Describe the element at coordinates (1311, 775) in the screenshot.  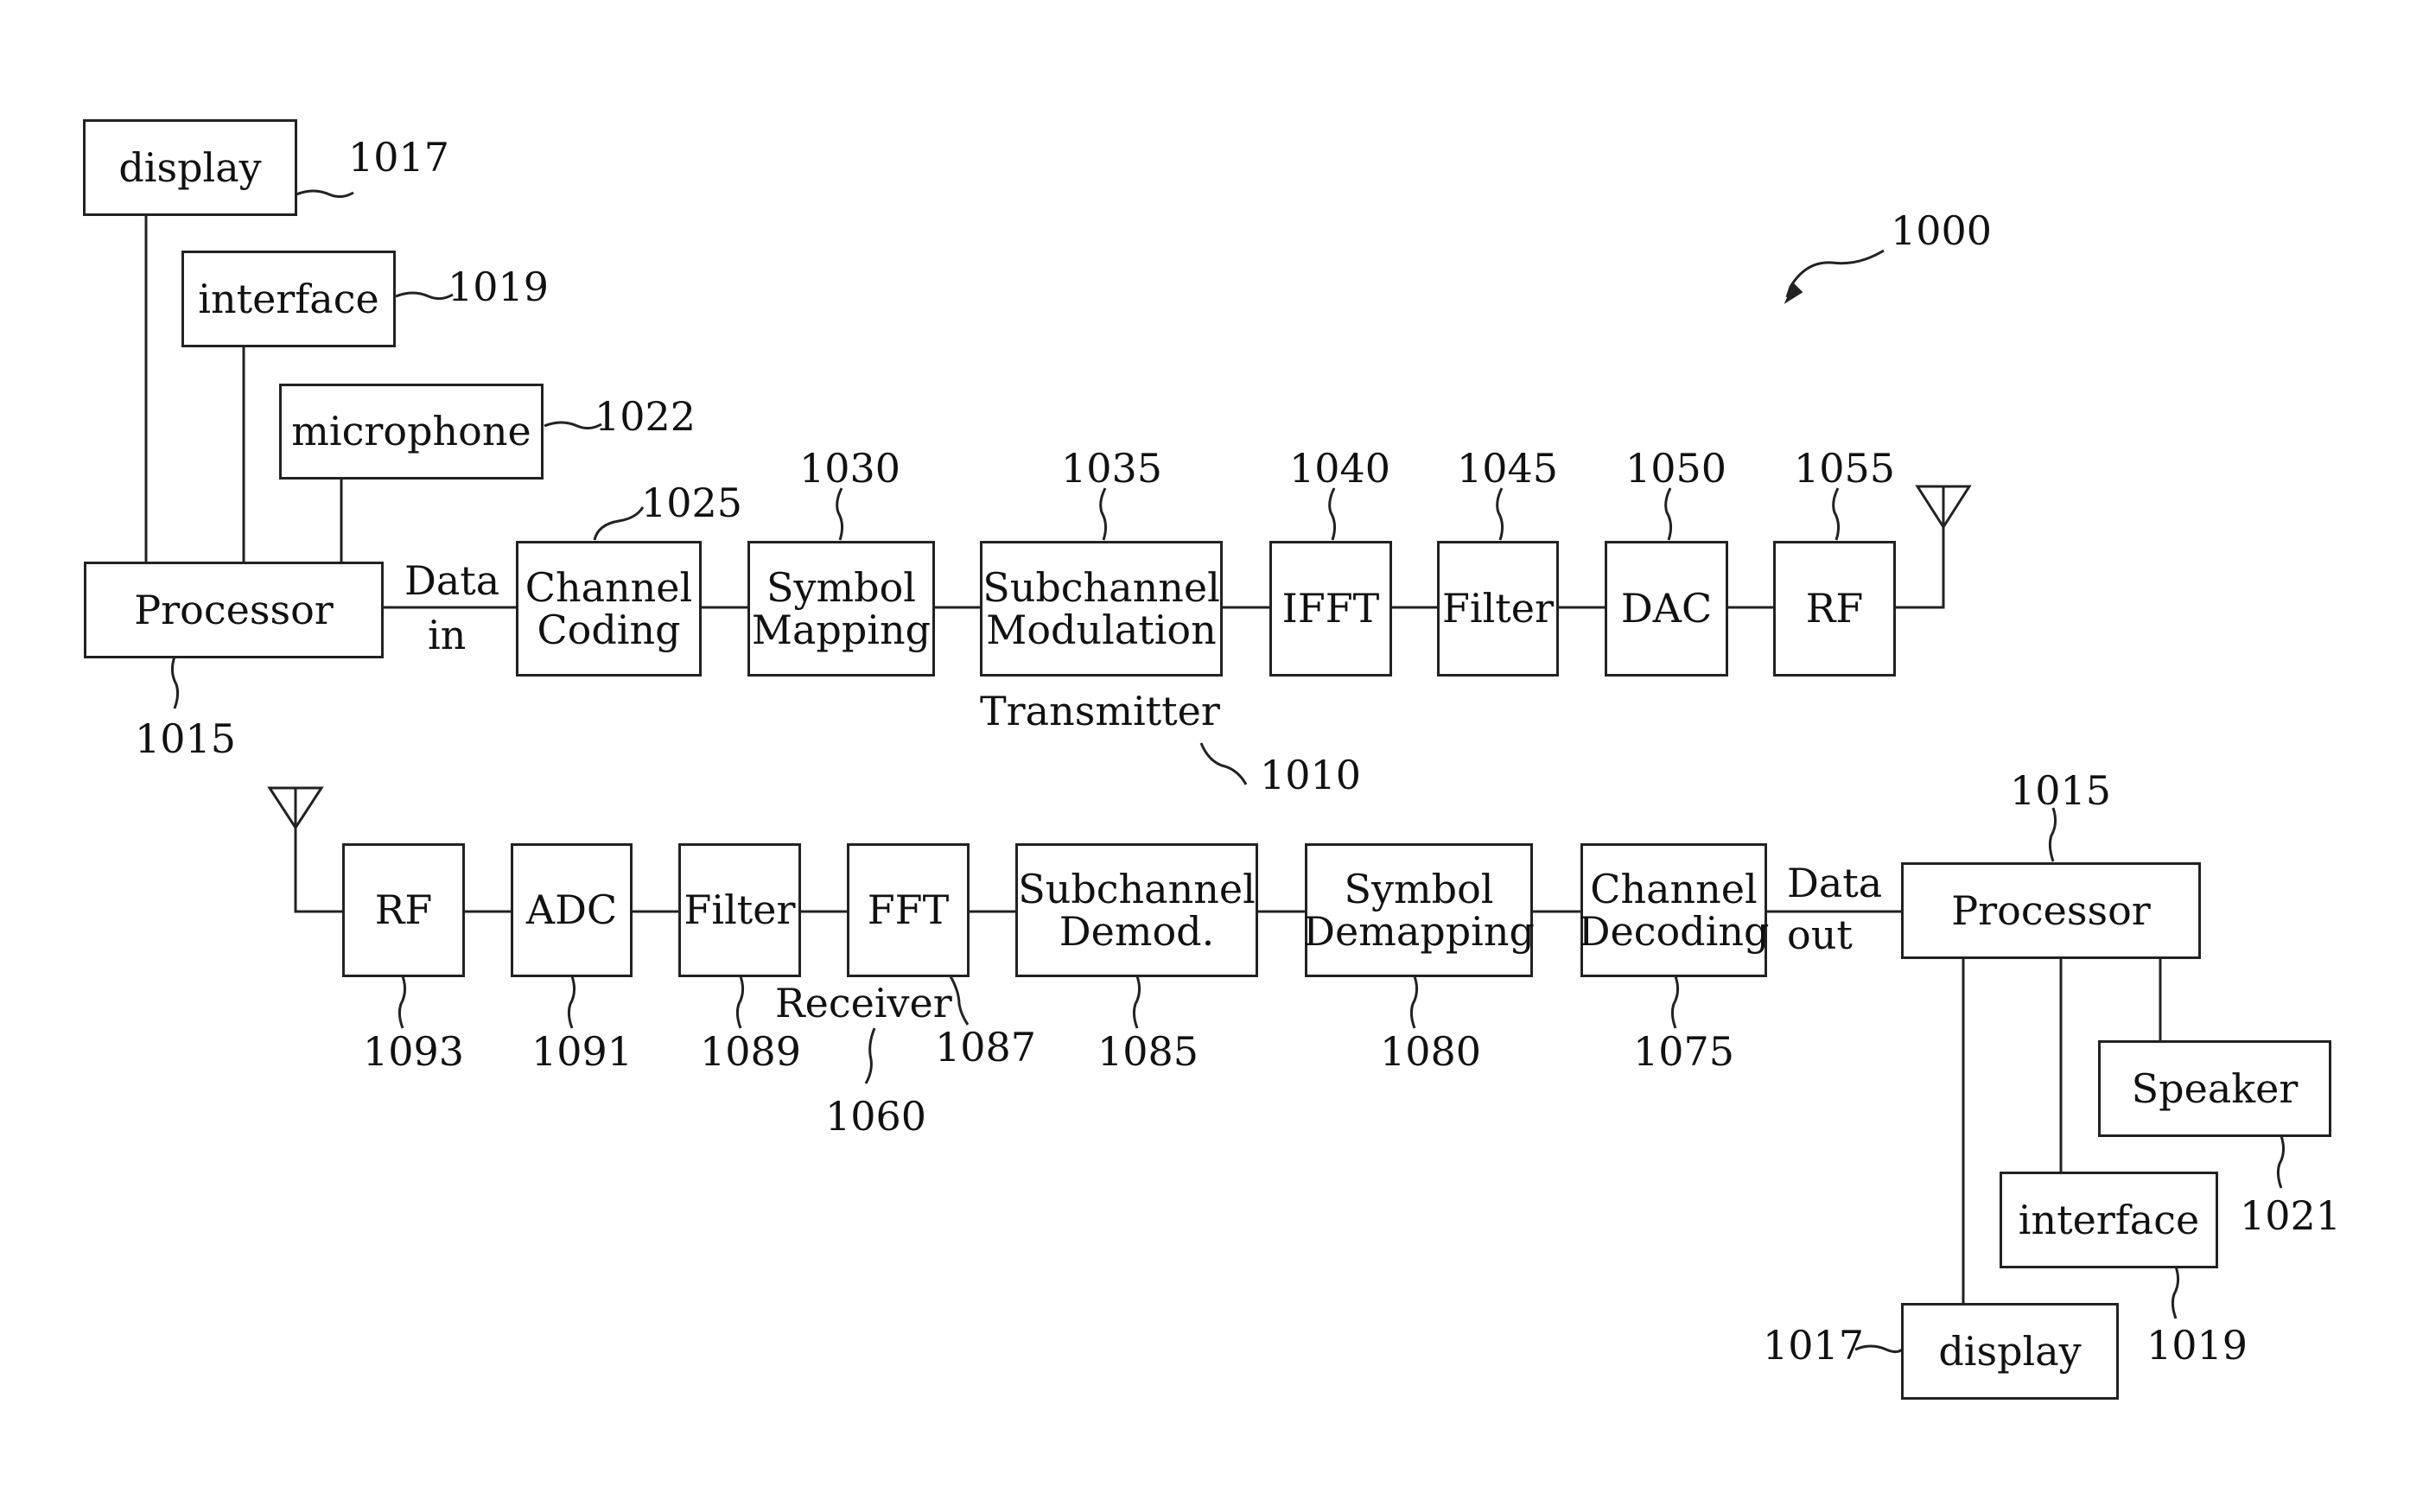
I see `transmitter-ref: 1010` at that location.